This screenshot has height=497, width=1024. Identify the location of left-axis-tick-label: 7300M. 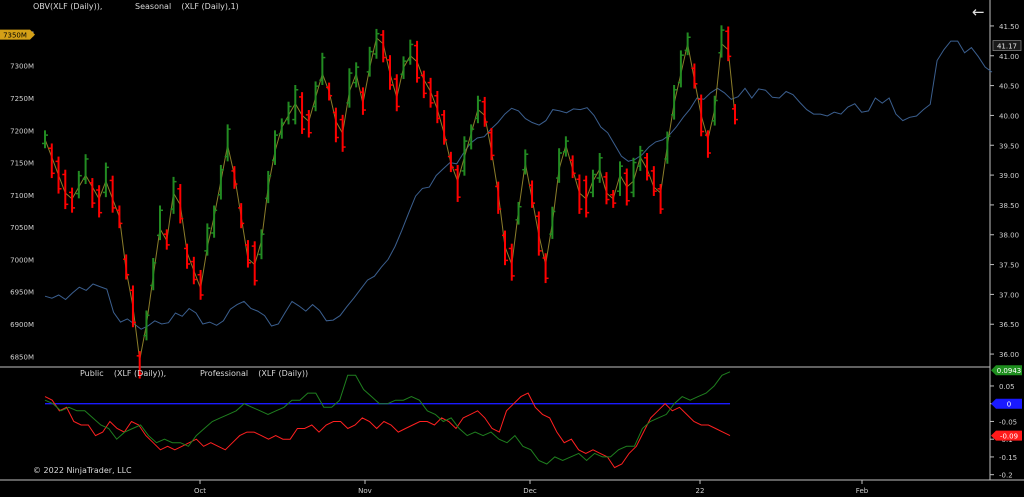
(22, 67).